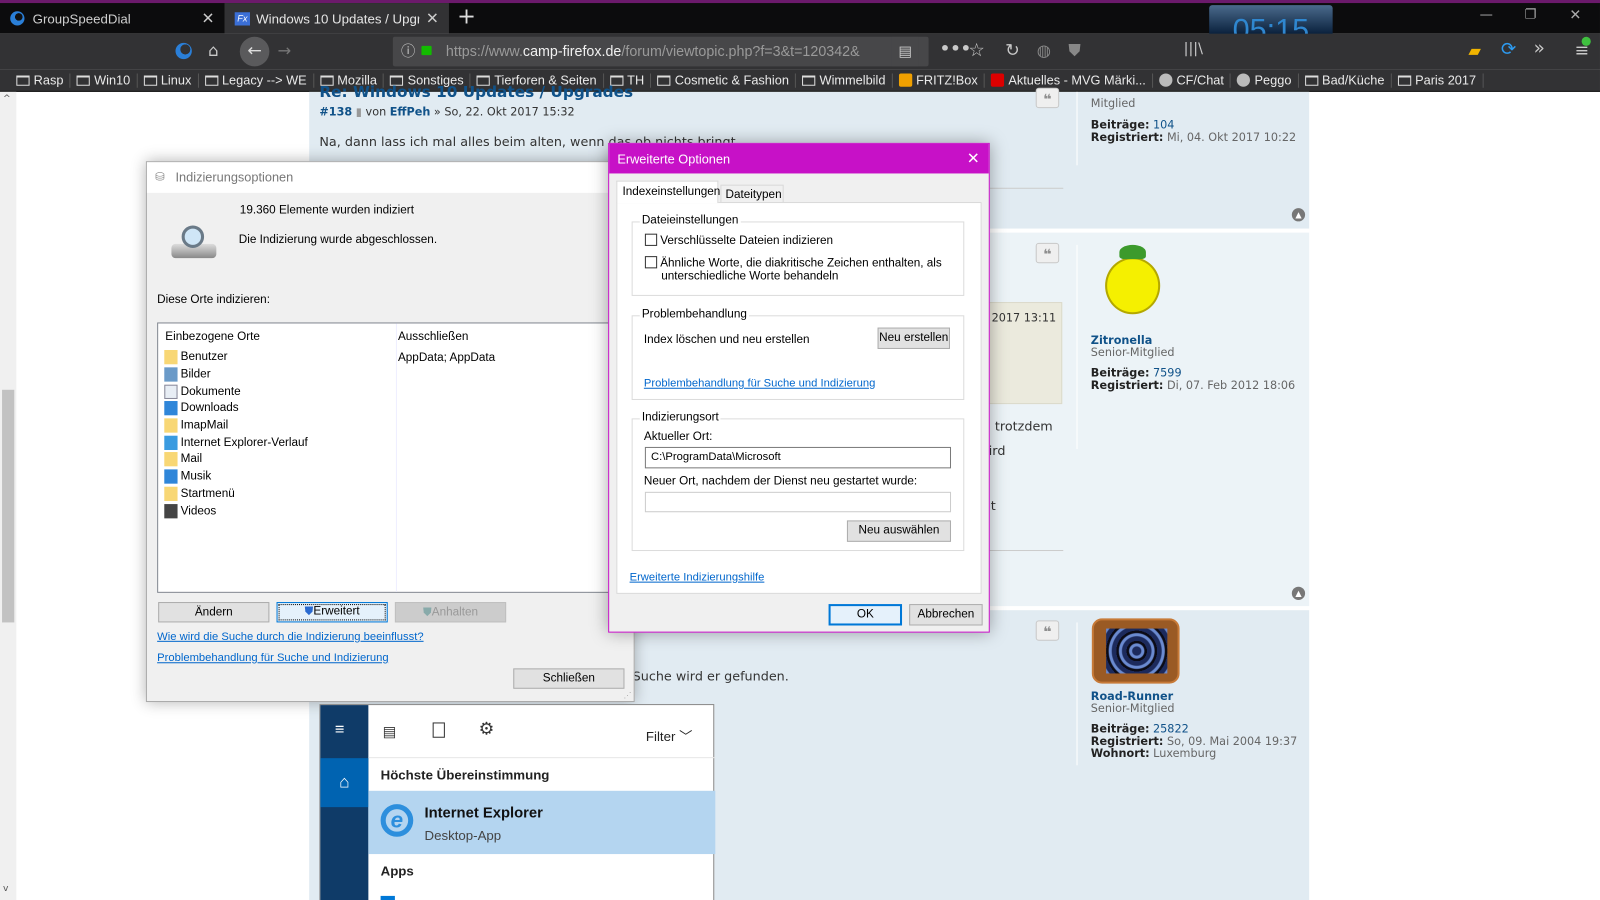  I want to click on overflow-chevron-icon: », so click(1539, 48).